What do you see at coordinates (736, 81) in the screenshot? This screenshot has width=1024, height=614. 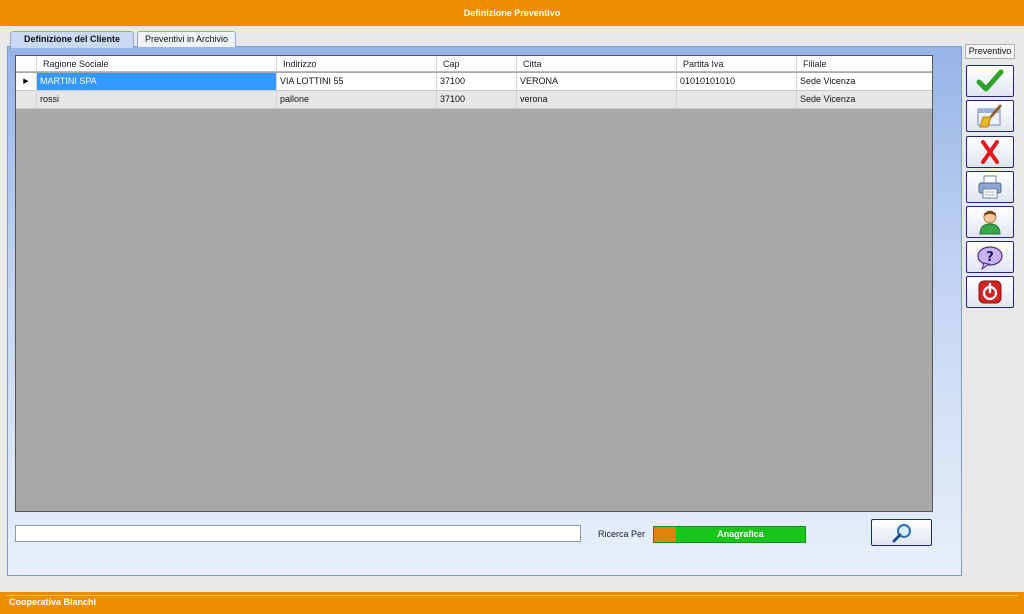 I see `cell-partita-iva: 01010101010` at bounding box center [736, 81].